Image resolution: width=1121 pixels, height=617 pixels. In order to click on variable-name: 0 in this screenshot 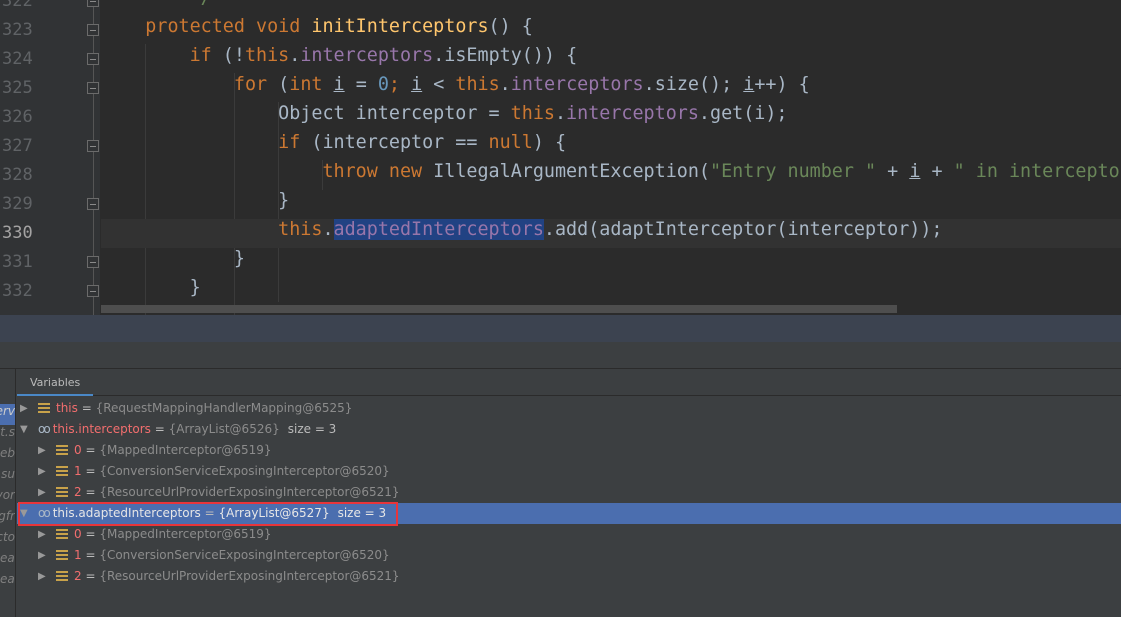, I will do `click(78, 534)`.